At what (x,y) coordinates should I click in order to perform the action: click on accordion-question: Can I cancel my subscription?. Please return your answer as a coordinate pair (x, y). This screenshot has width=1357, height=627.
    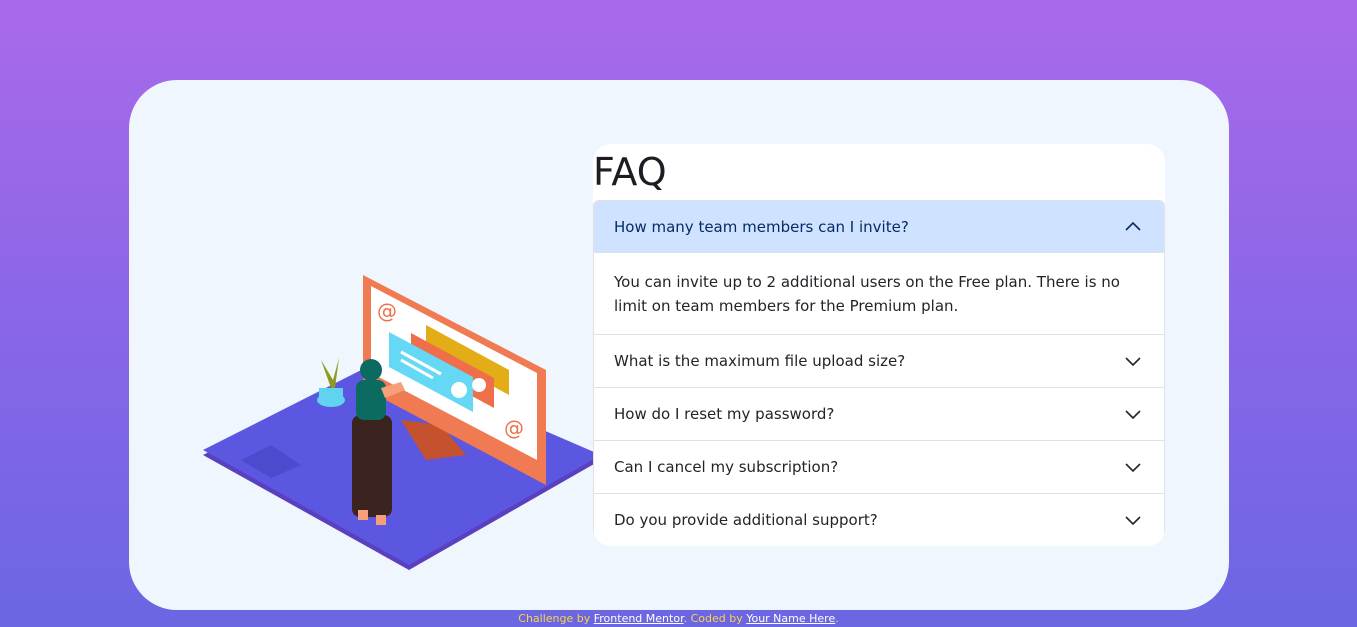
    Looking at the image, I should click on (726, 467).